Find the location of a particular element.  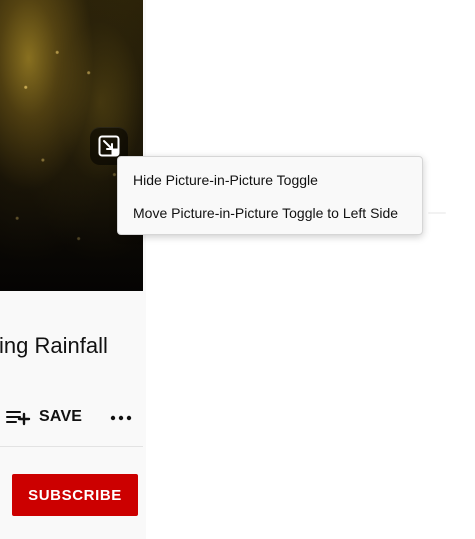

video-actions: SAVE is located at coordinates (71, 418).